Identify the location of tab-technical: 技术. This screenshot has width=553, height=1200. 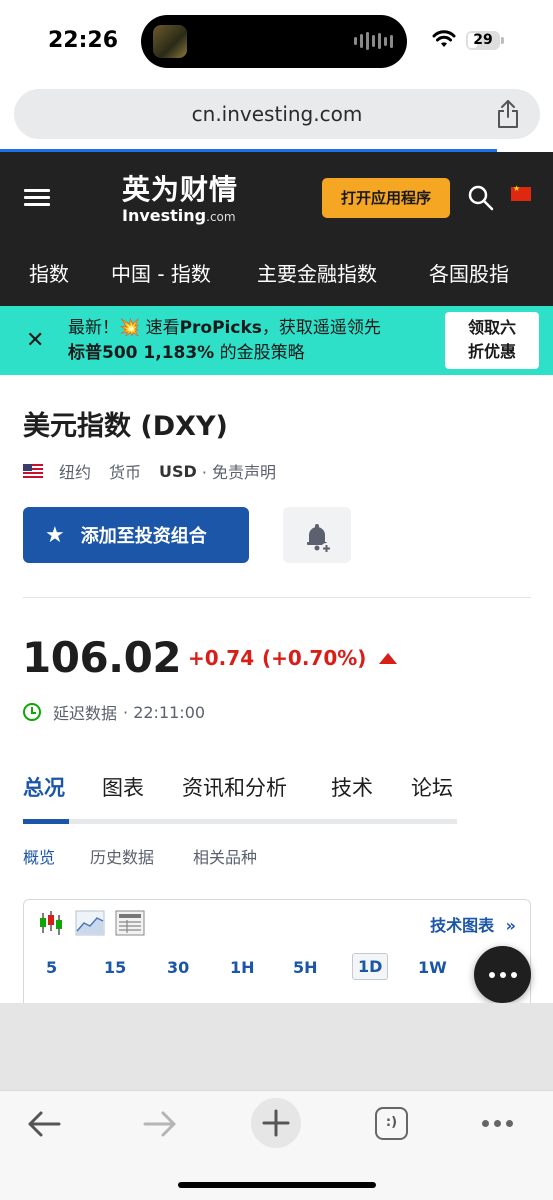
(352, 787).